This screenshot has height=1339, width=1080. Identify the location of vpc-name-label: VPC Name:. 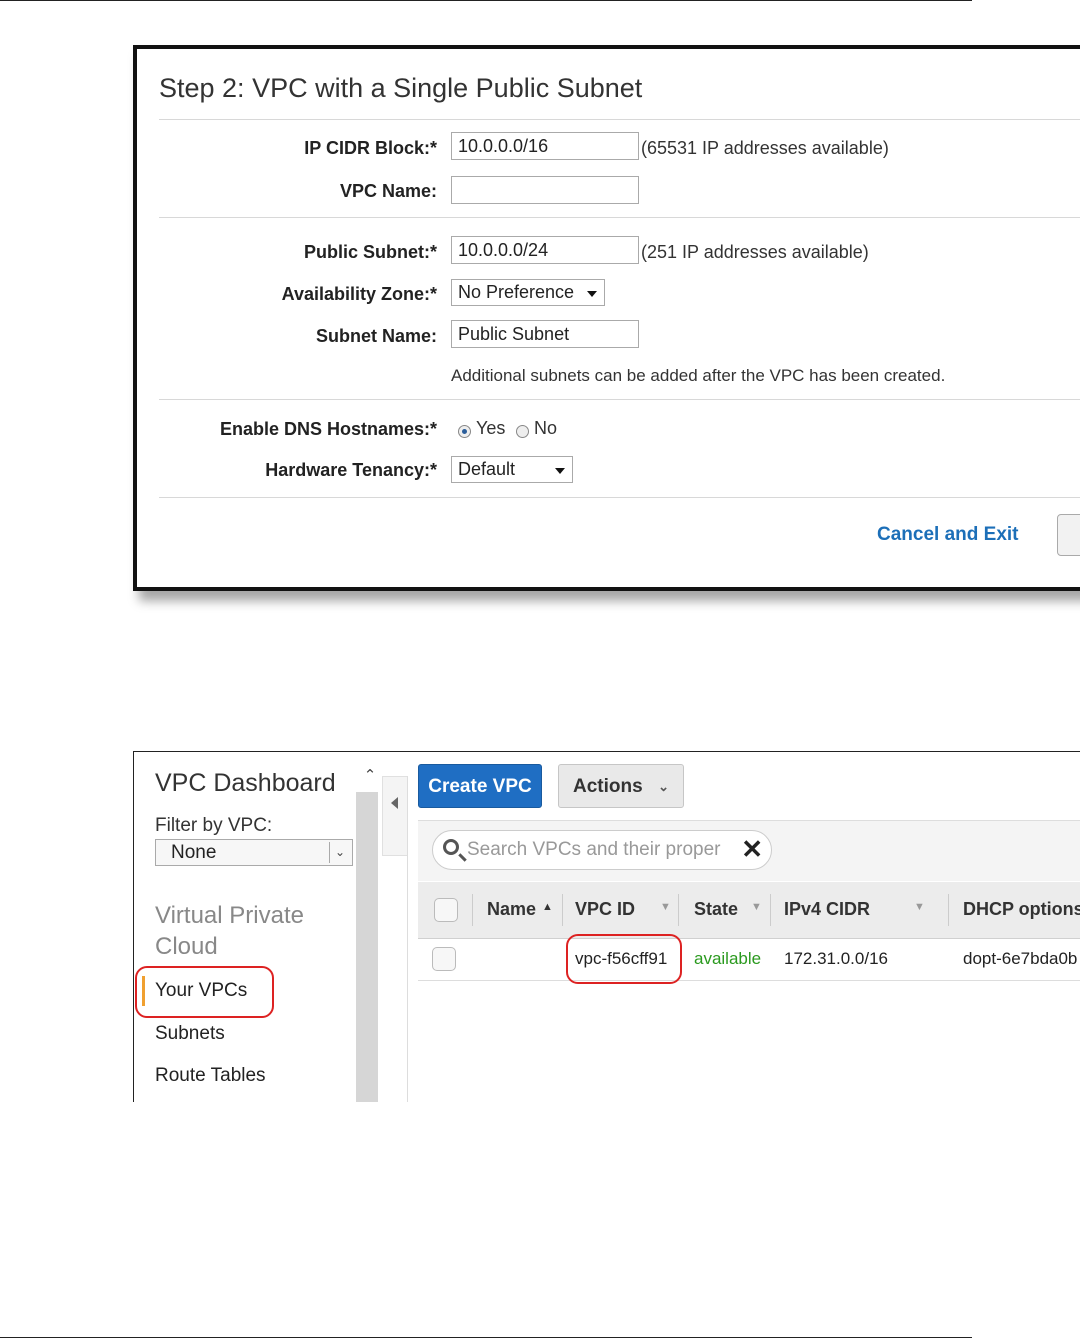
(388, 191).